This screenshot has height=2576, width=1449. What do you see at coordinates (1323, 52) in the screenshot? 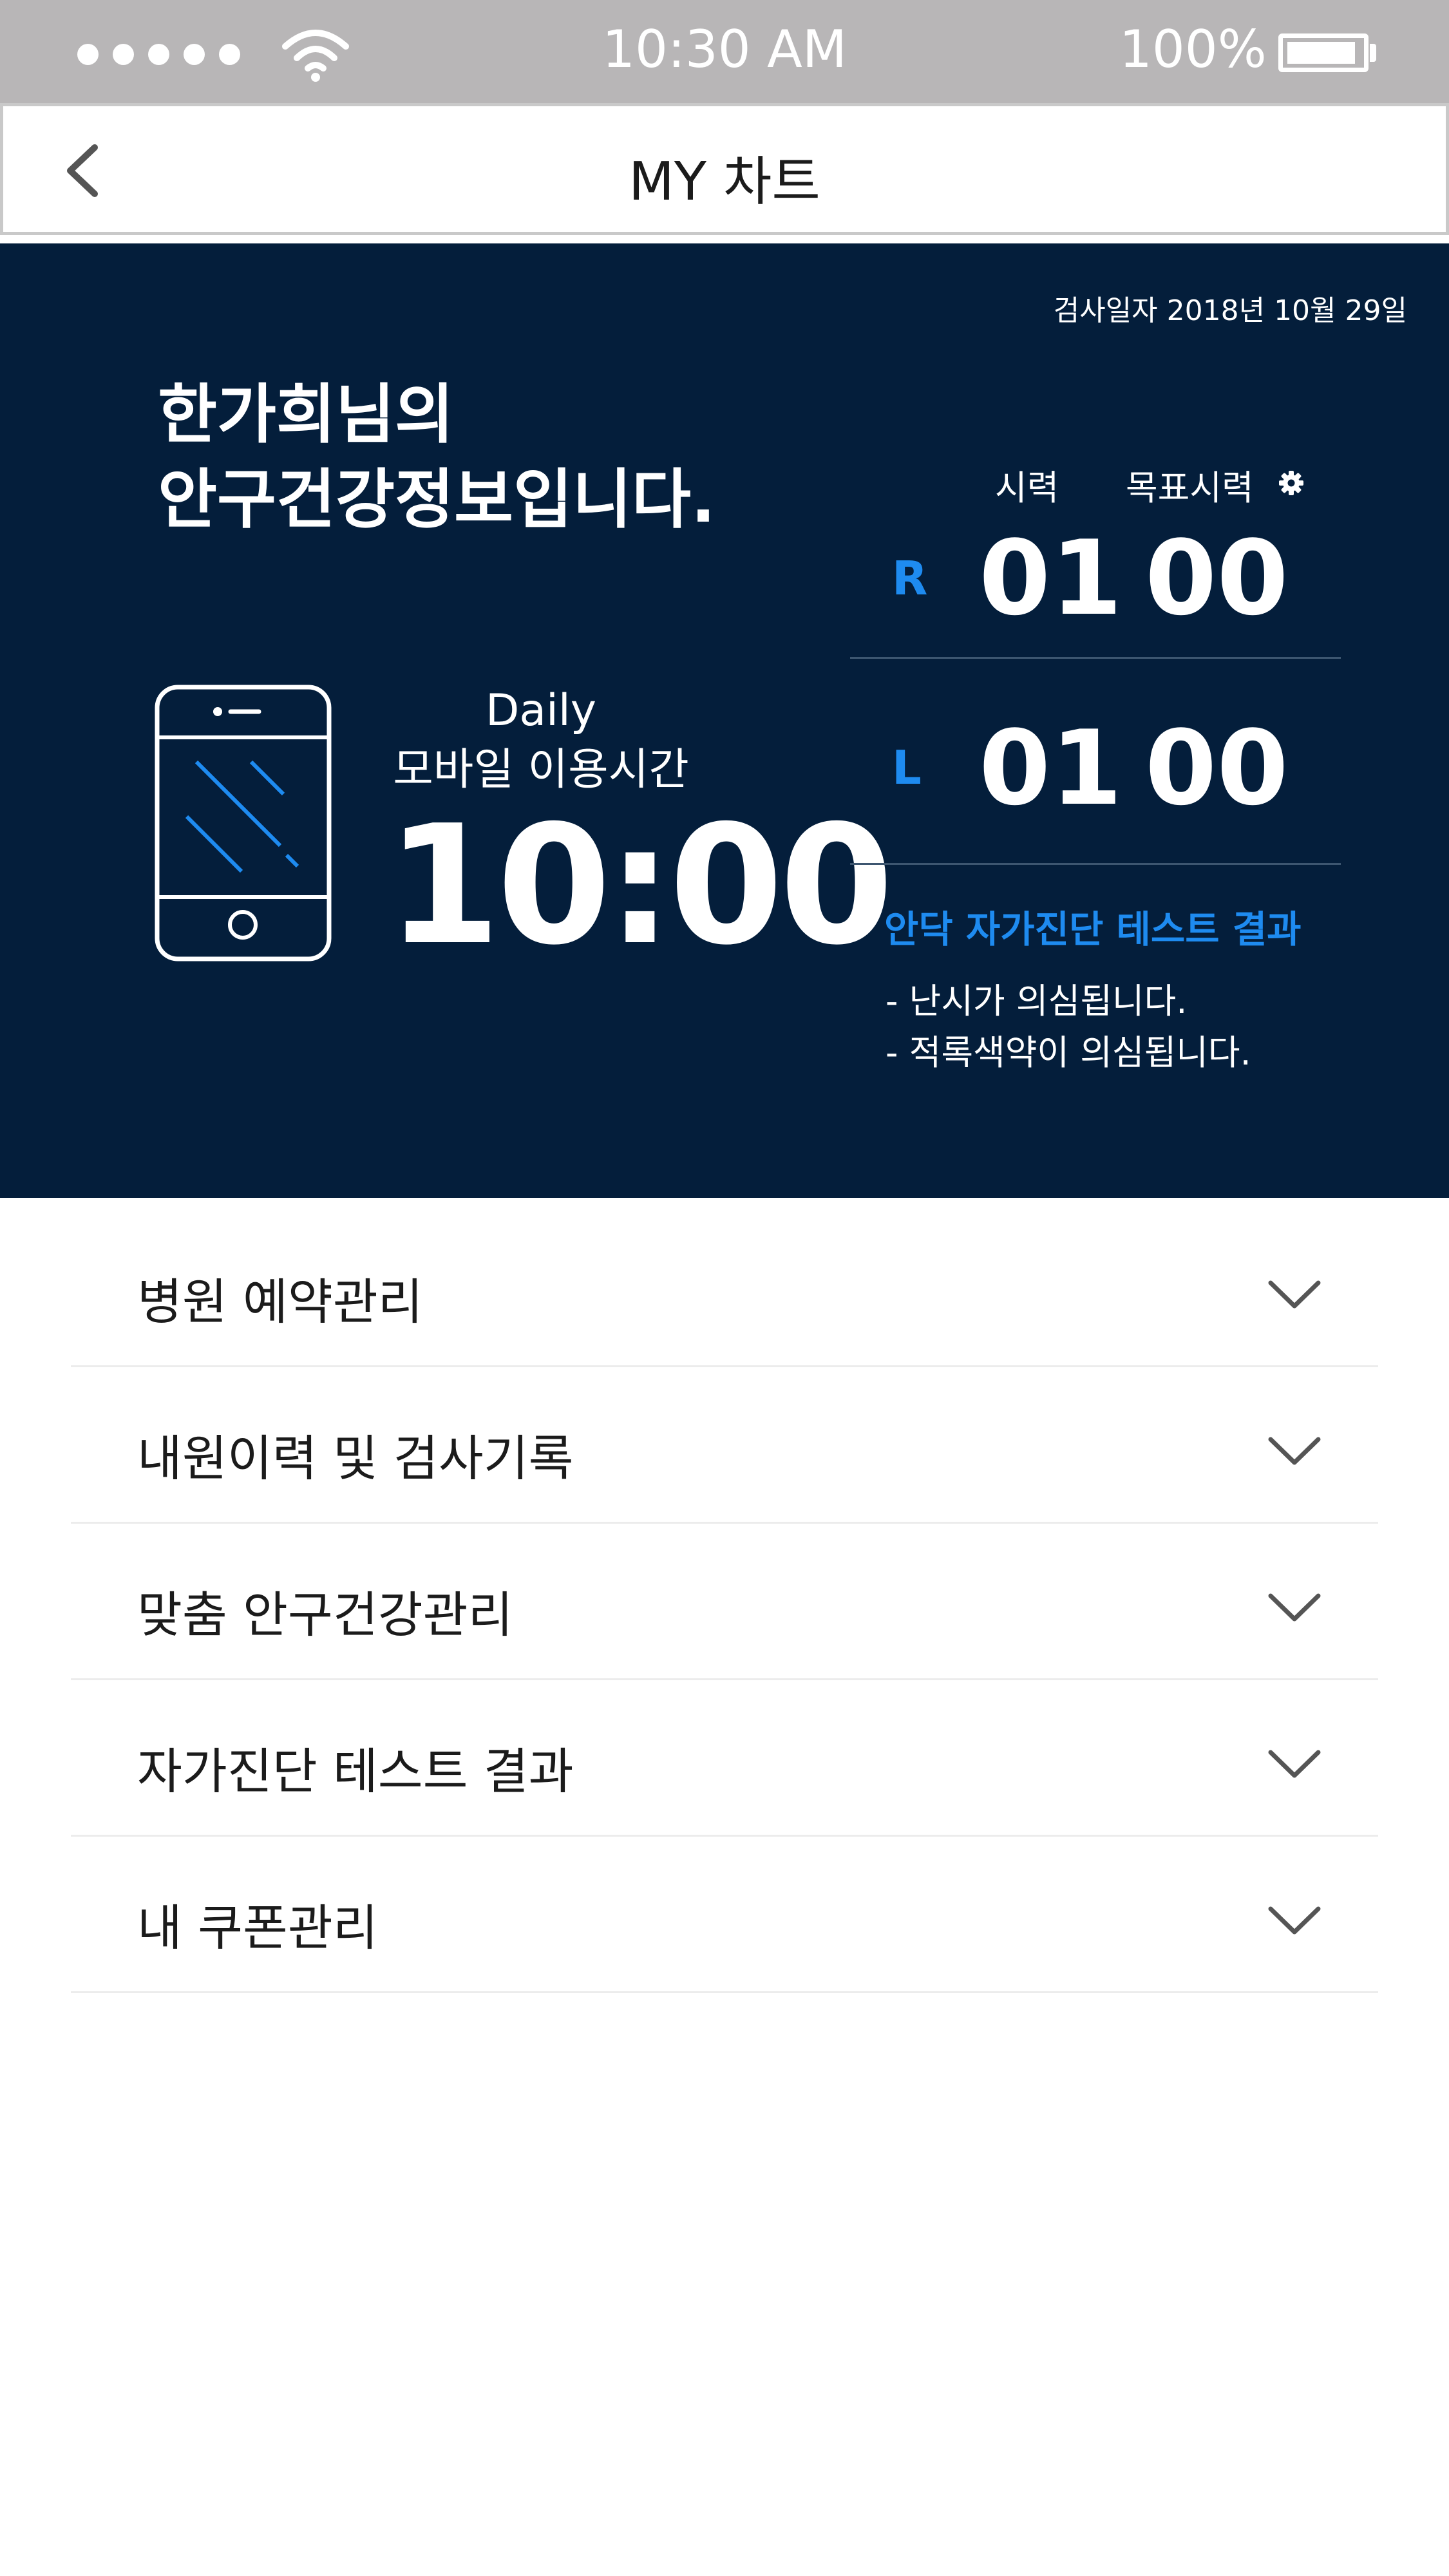
I see `battery-icon` at bounding box center [1323, 52].